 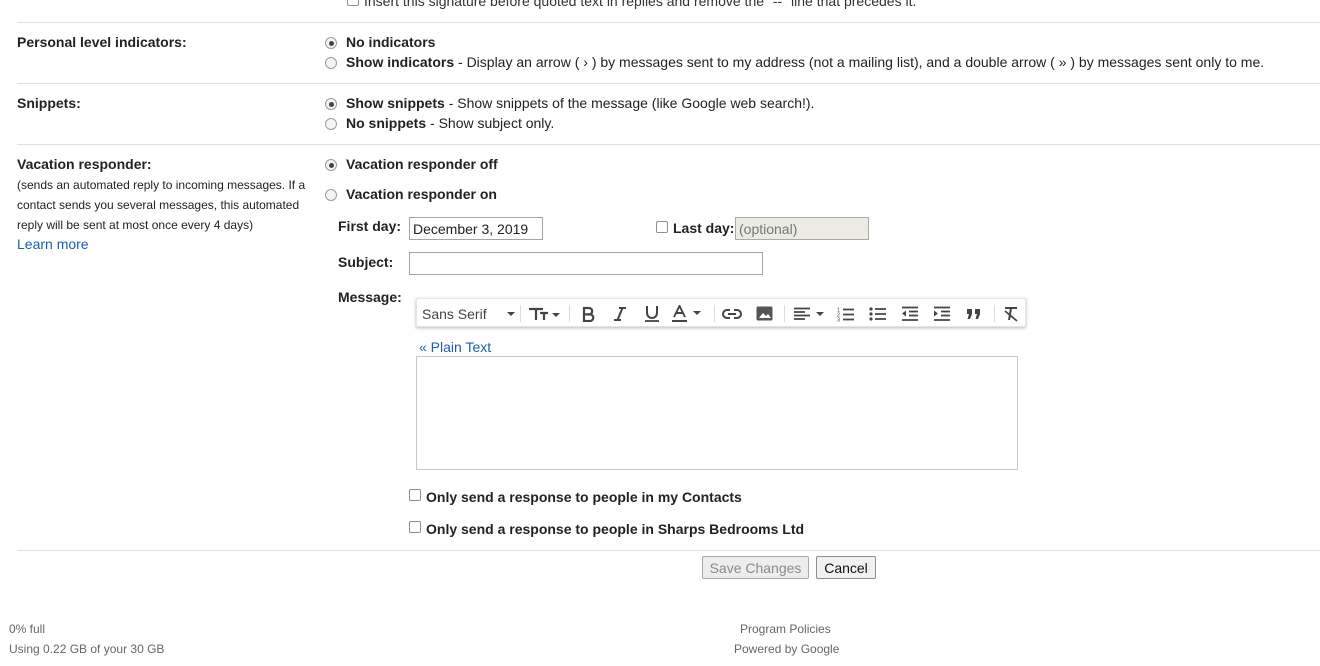 I want to click on message-editor, so click(x=717, y=413).